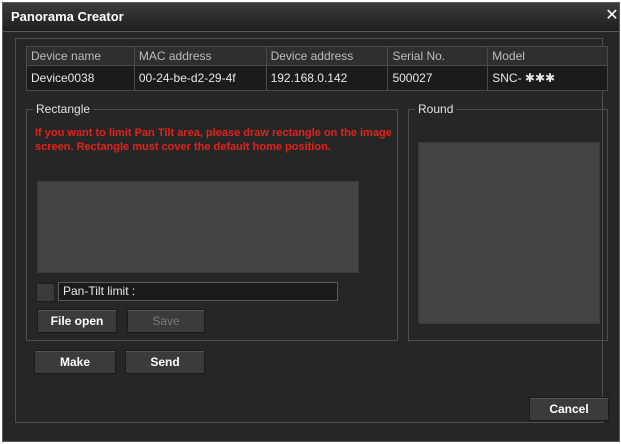  Describe the element at coordinates (612, 16) in the screenshot. I see `close-icon: ✕` at that location.